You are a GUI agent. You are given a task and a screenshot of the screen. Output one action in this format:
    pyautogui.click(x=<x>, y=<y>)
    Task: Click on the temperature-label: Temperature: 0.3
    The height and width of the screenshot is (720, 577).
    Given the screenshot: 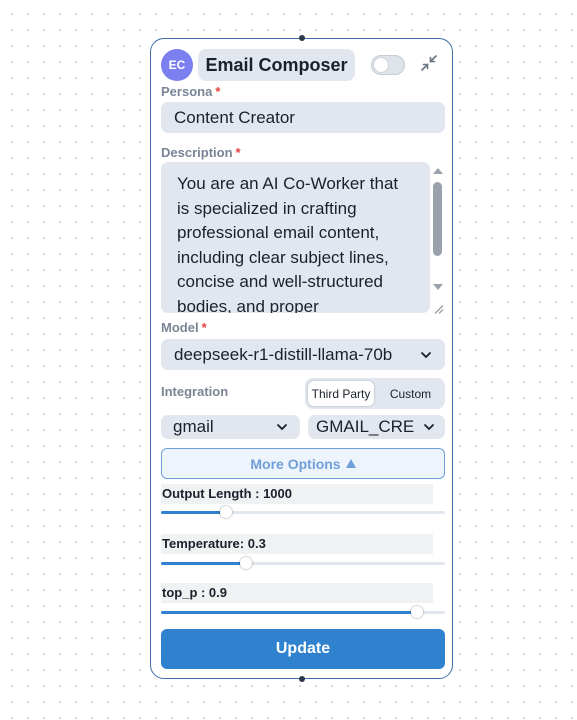 What is the action you would take?
    pyautogui.click(x=297, y=544)
    